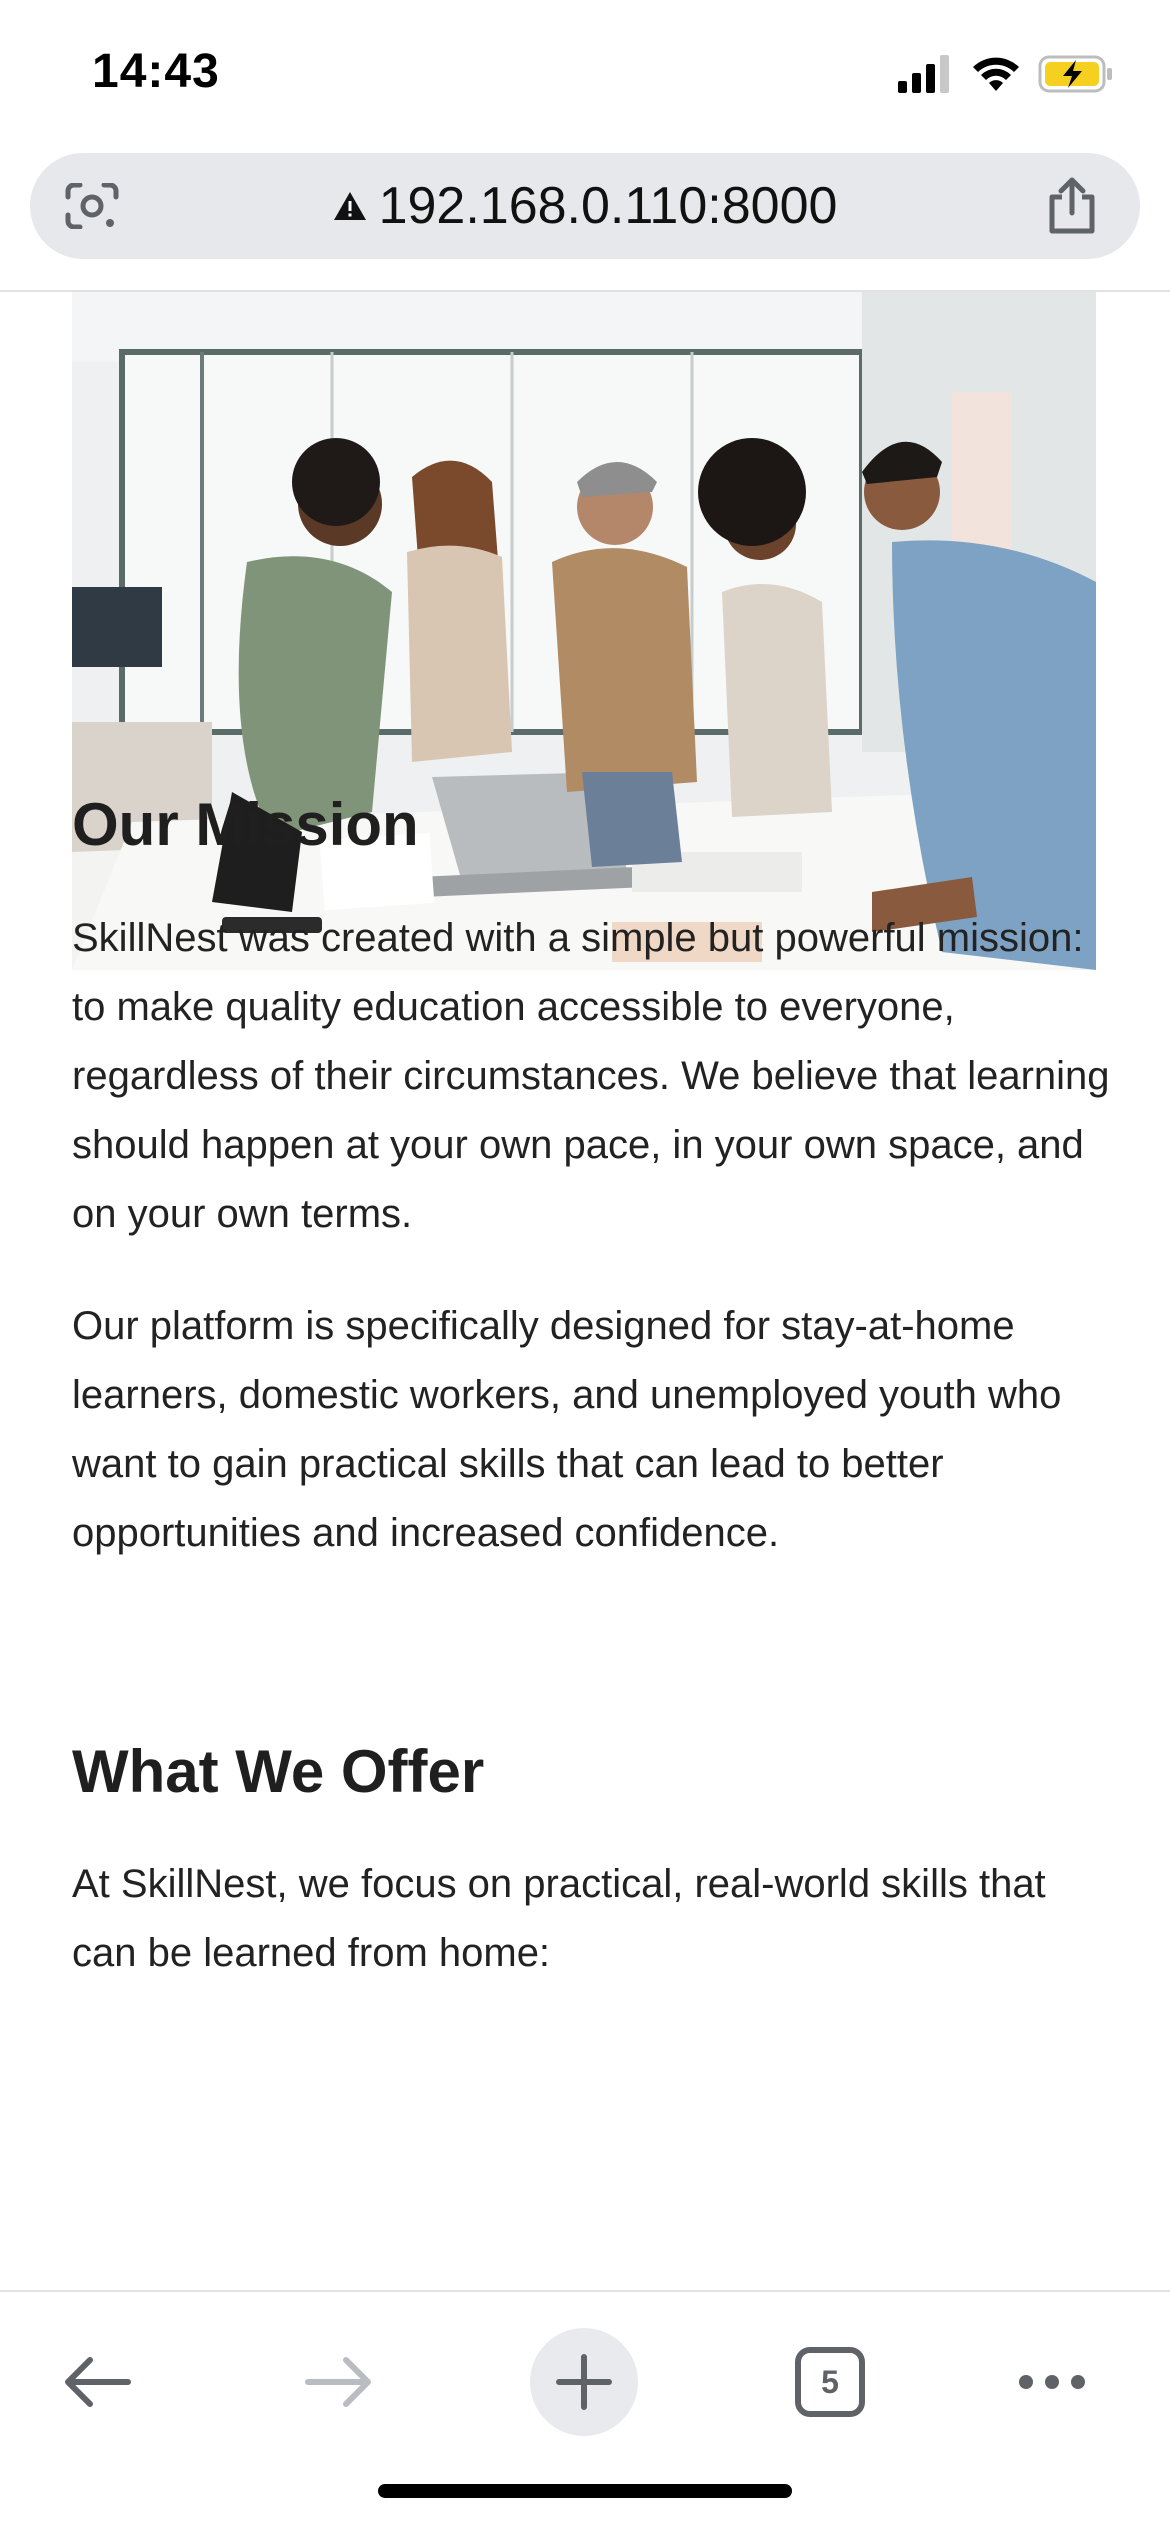  I want to click on forward-arrow-icon, so click(340, 2382).